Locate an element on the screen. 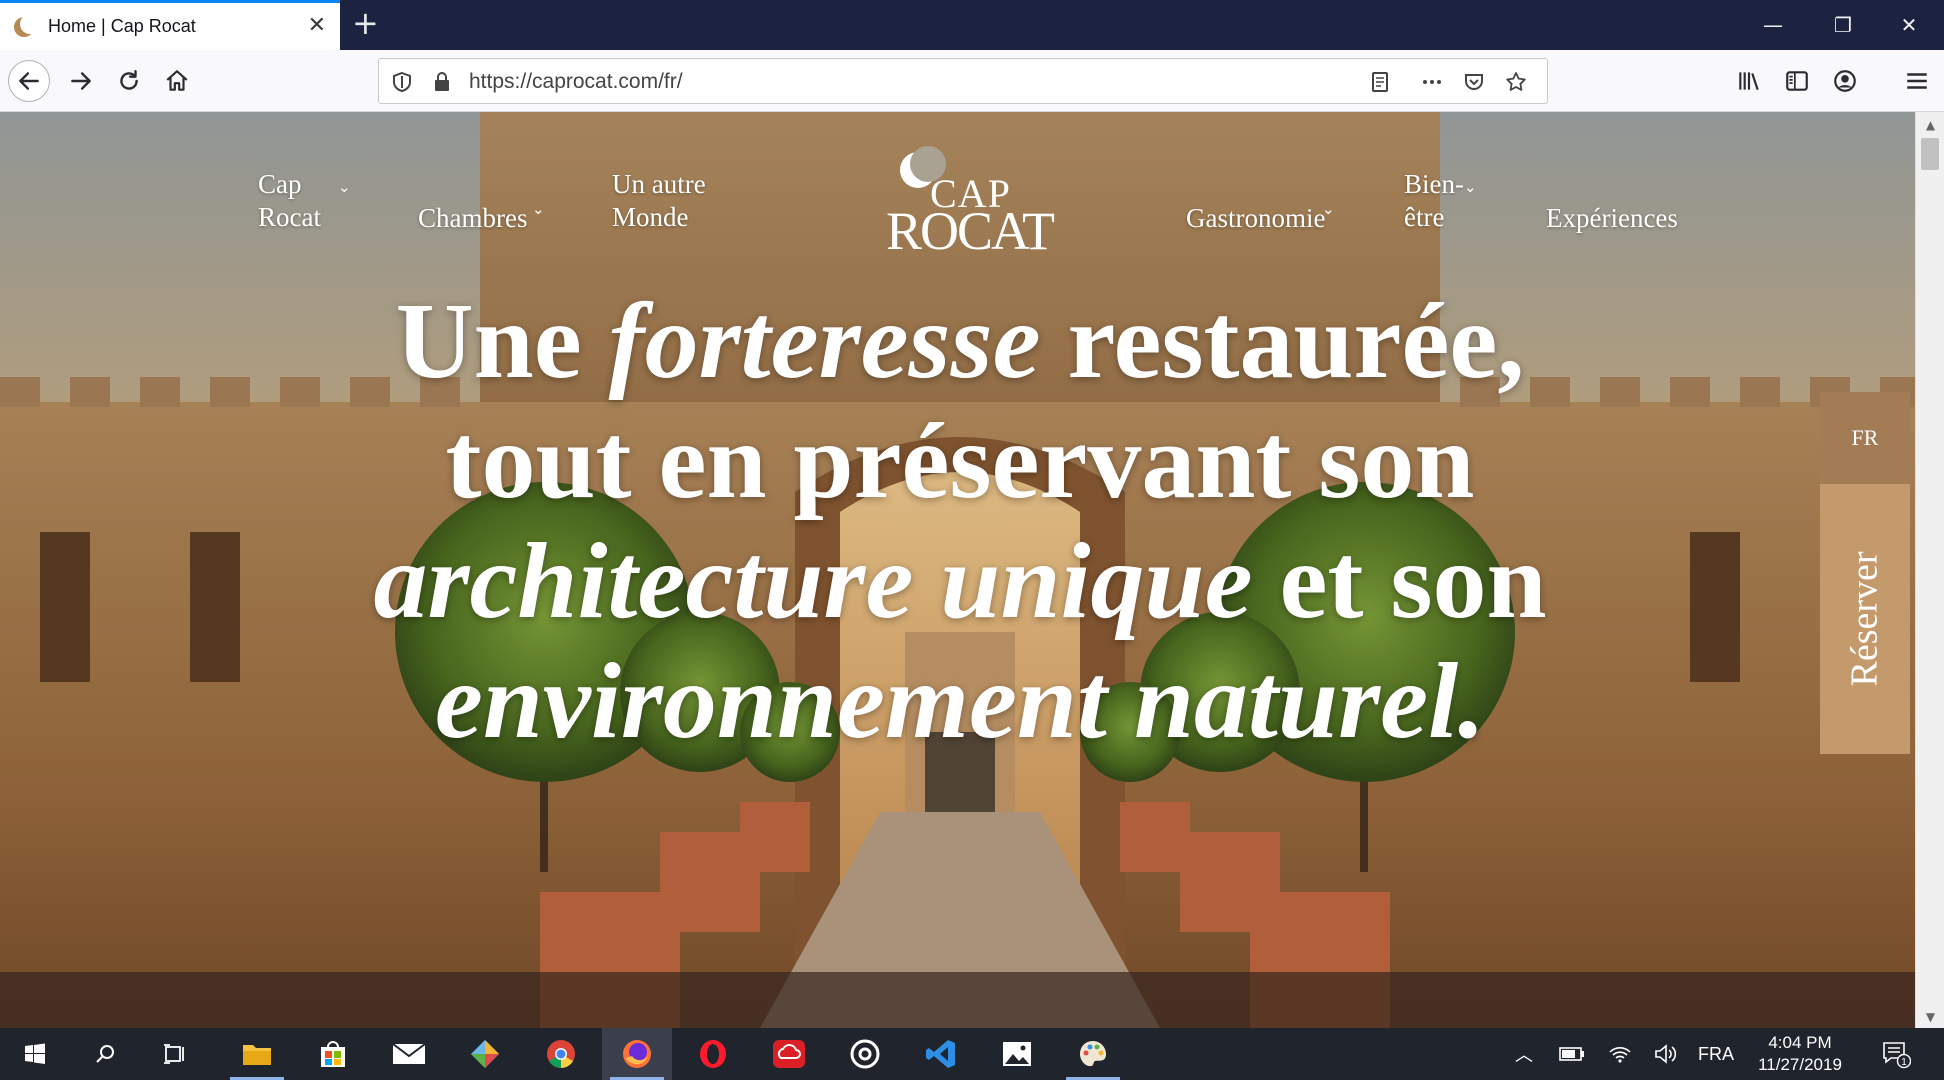 Image resolution: width=1944 pixels, height=1080 pixels. sidebar-button is located at coordinates (1797, 81).